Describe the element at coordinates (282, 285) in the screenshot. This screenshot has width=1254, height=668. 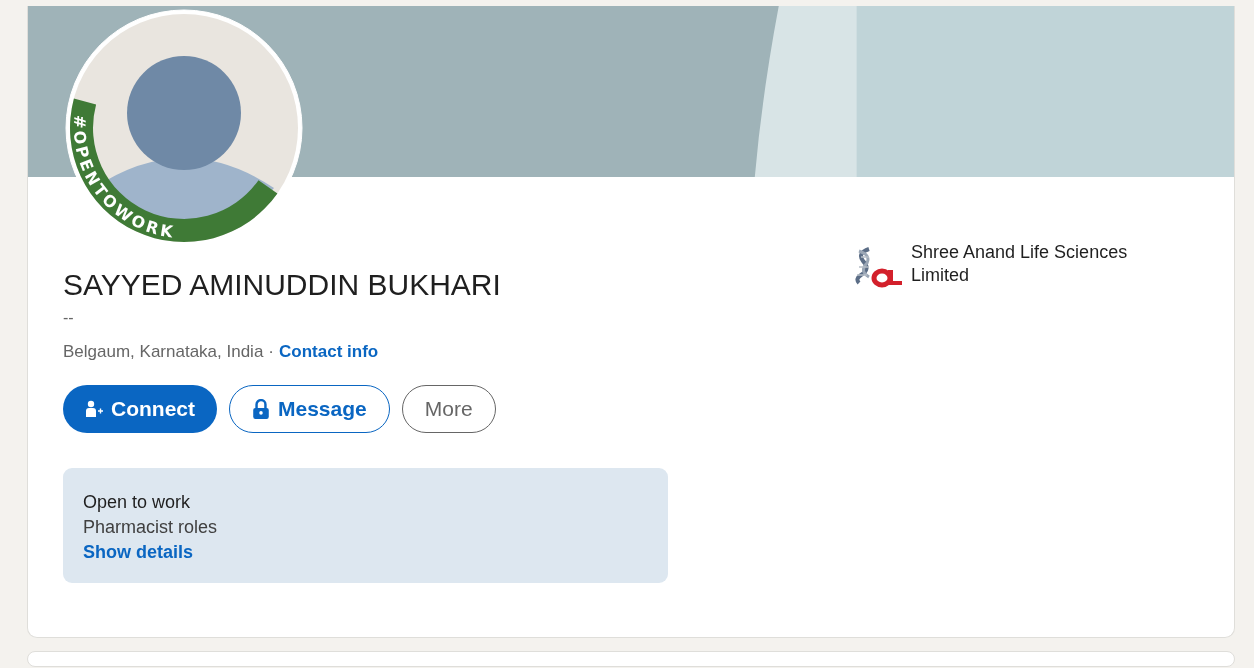
I see `profile-name: SAYYED AMINUDDIN BUKHARI` at that location.